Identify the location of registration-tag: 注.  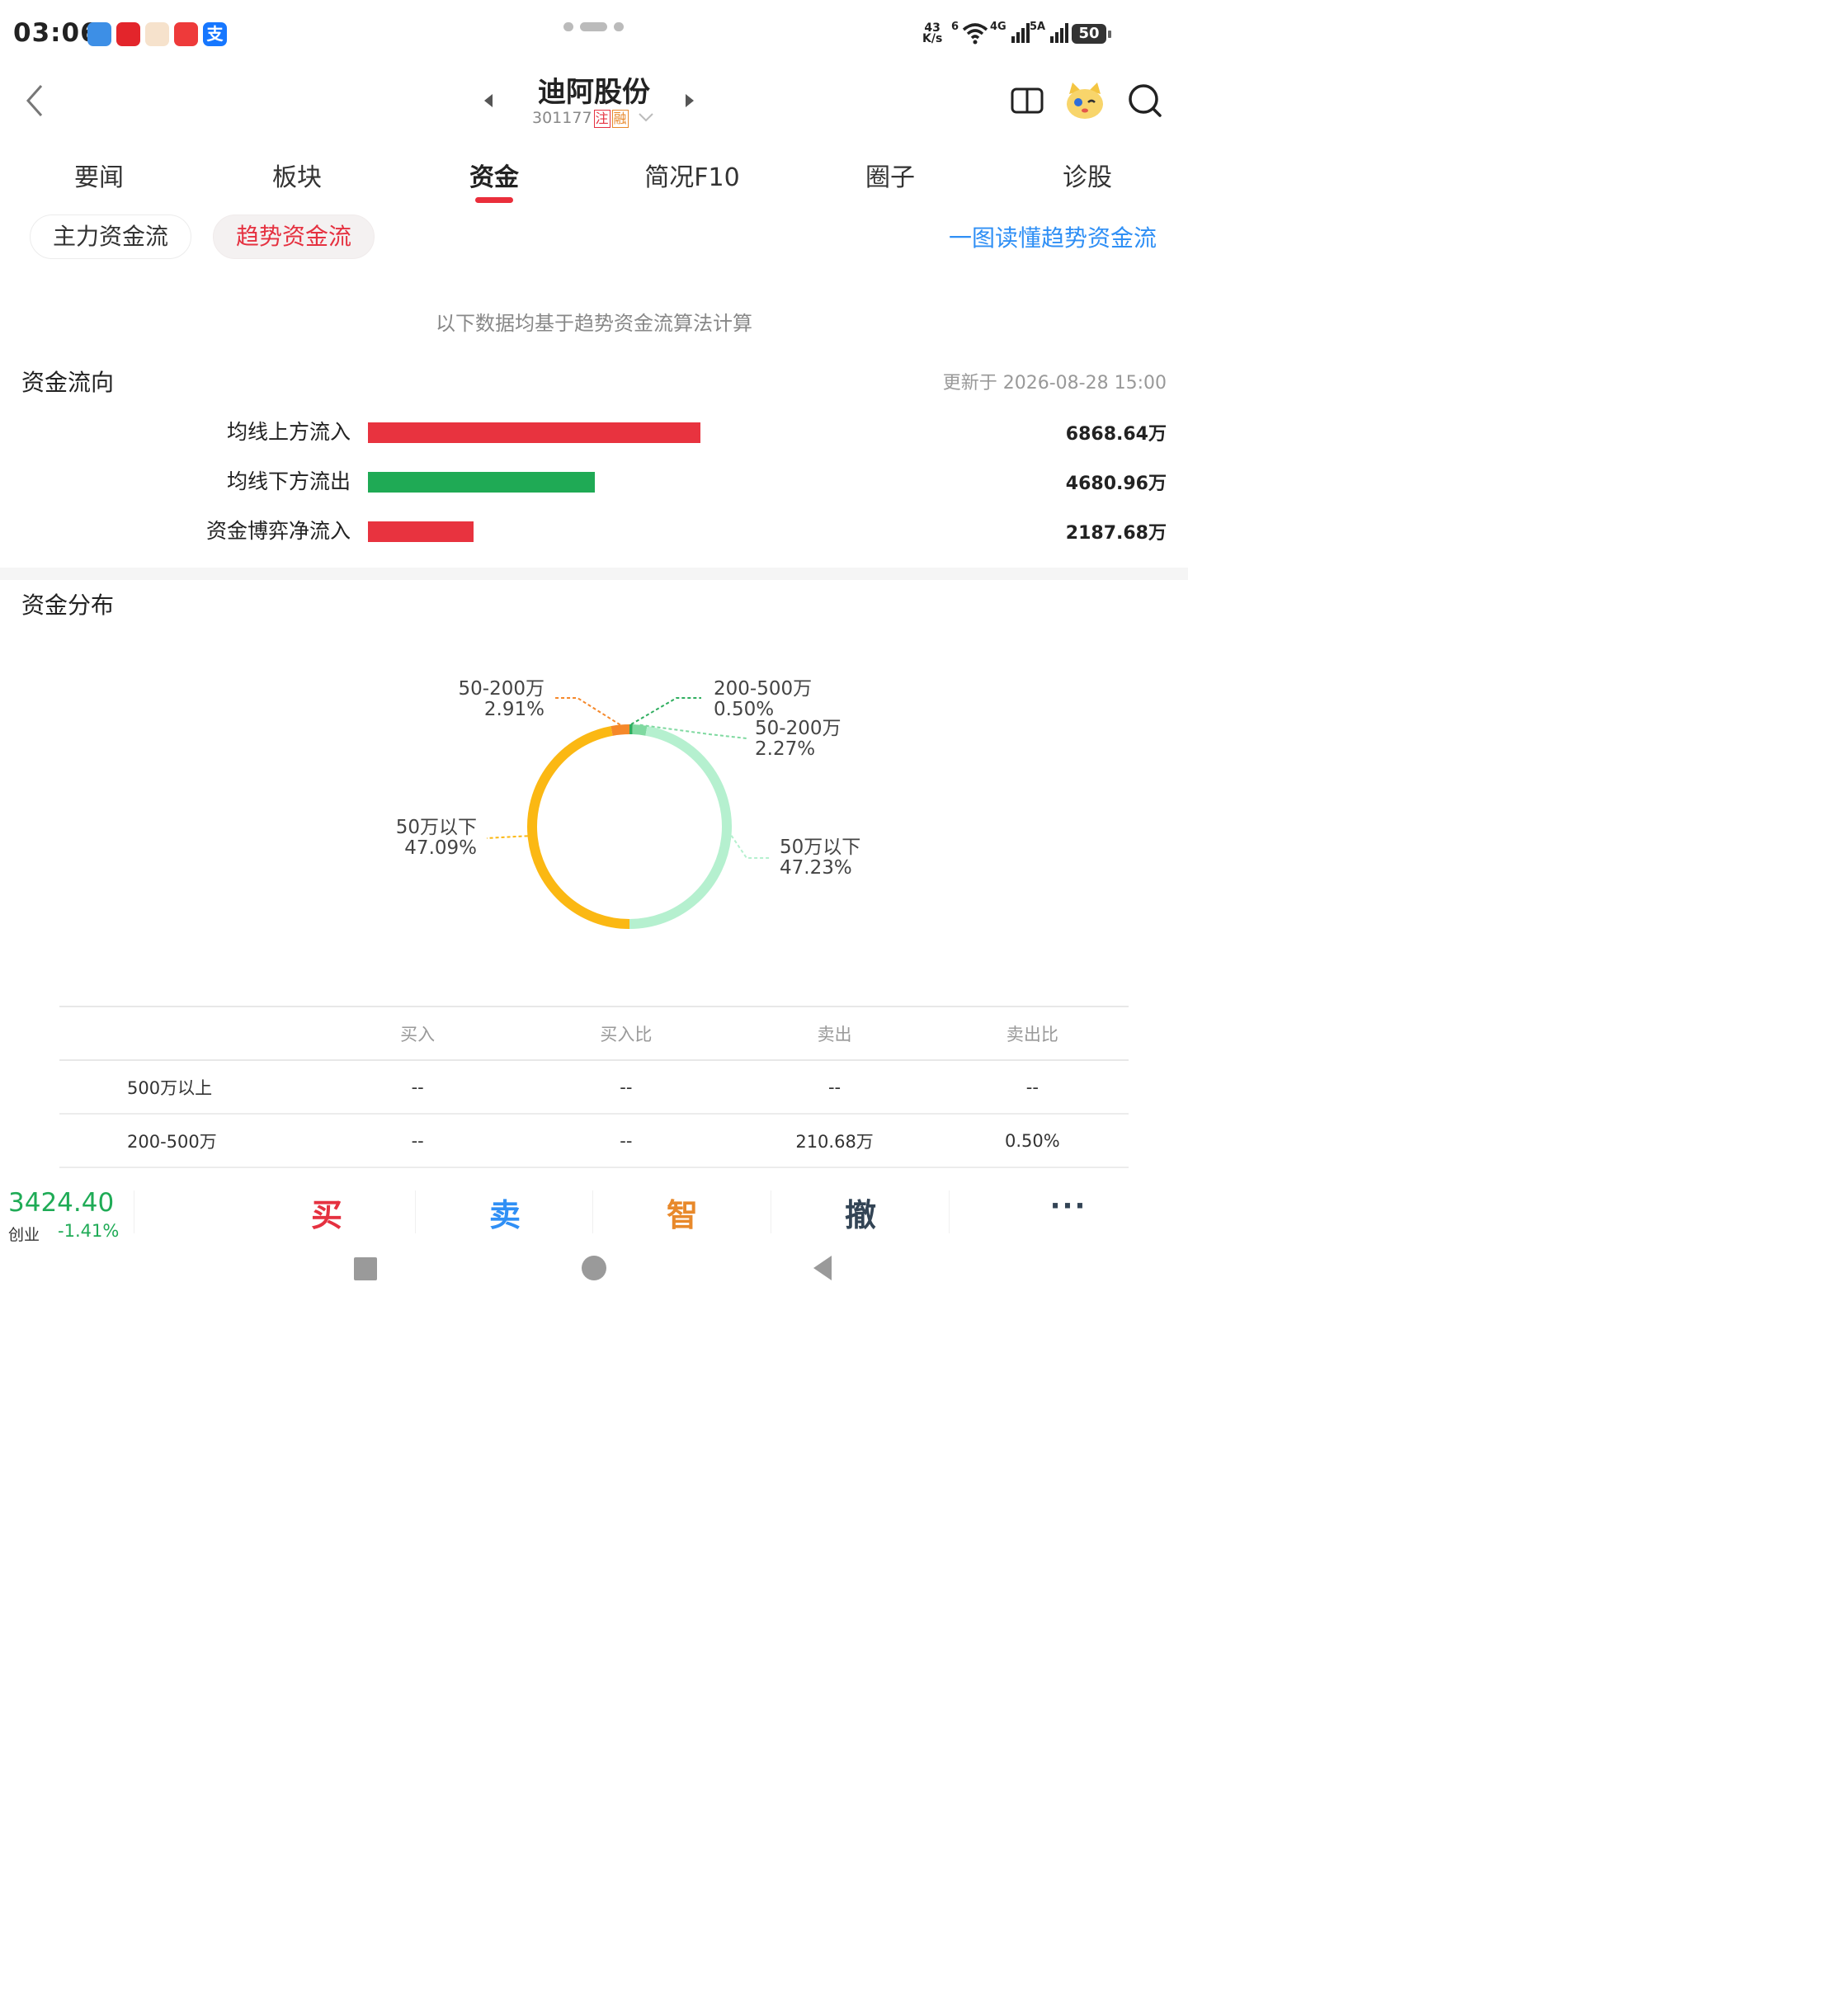
(601, 119).